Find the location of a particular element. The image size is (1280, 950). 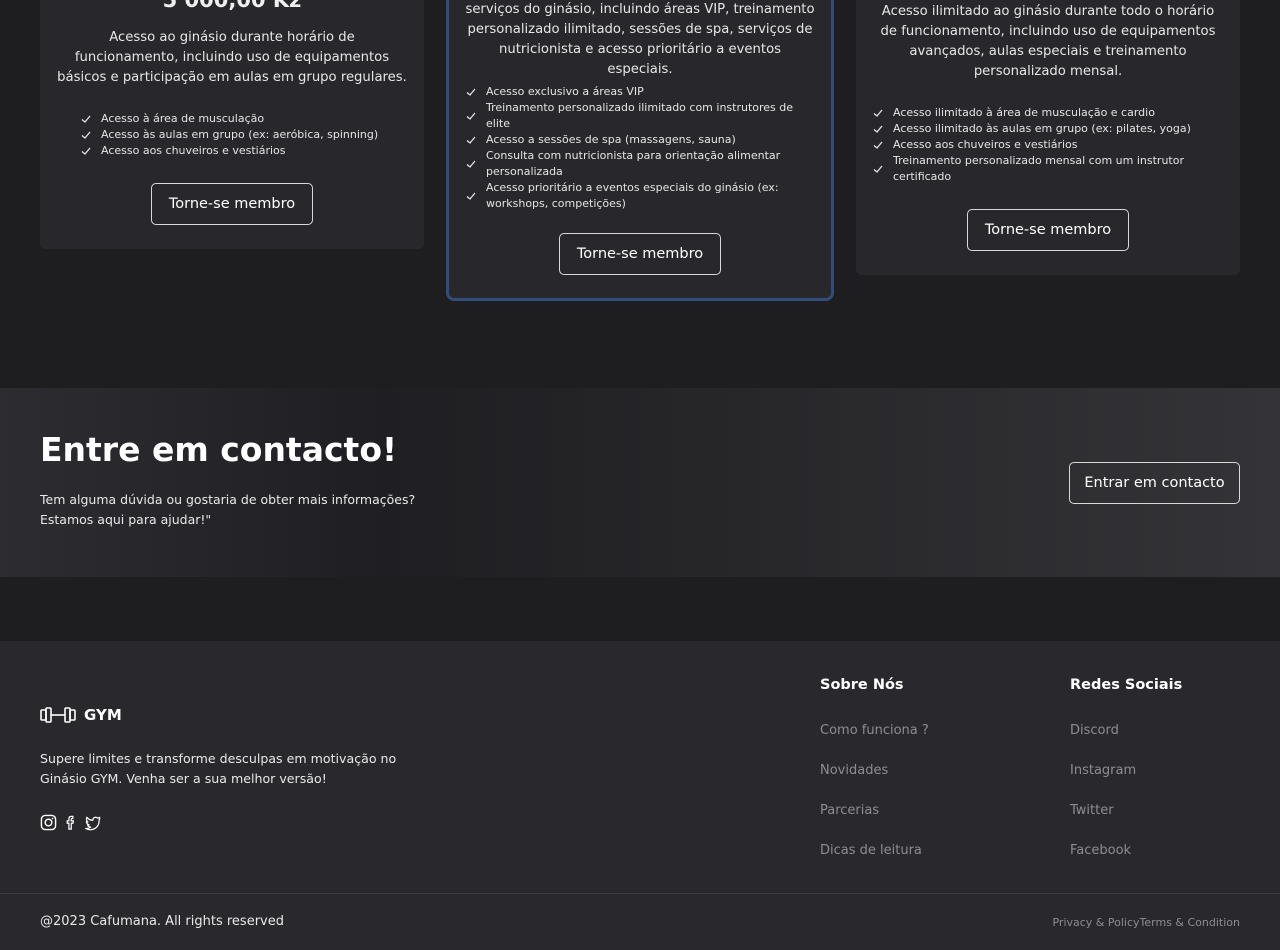

footer-logo: GYM is located at coordinates (81, 715).